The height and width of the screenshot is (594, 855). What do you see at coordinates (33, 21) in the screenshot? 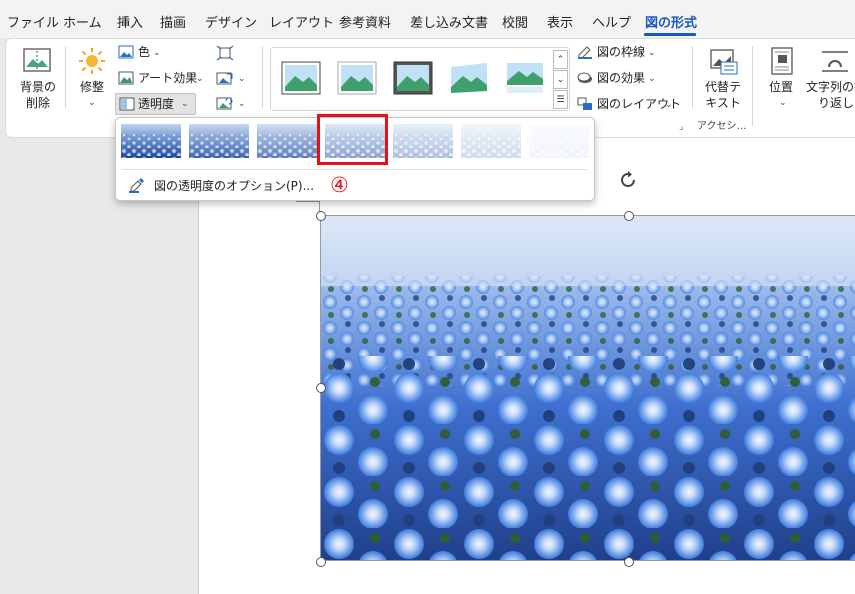
I see `tab-file: ファイル` at bounding box center [33, 21].